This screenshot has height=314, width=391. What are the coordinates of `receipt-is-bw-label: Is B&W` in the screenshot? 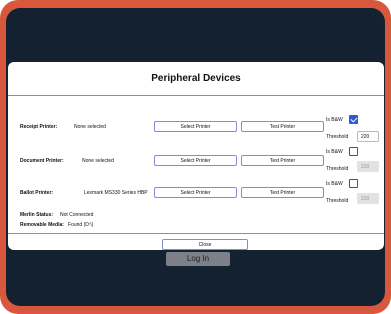 It's located at (334, 120).